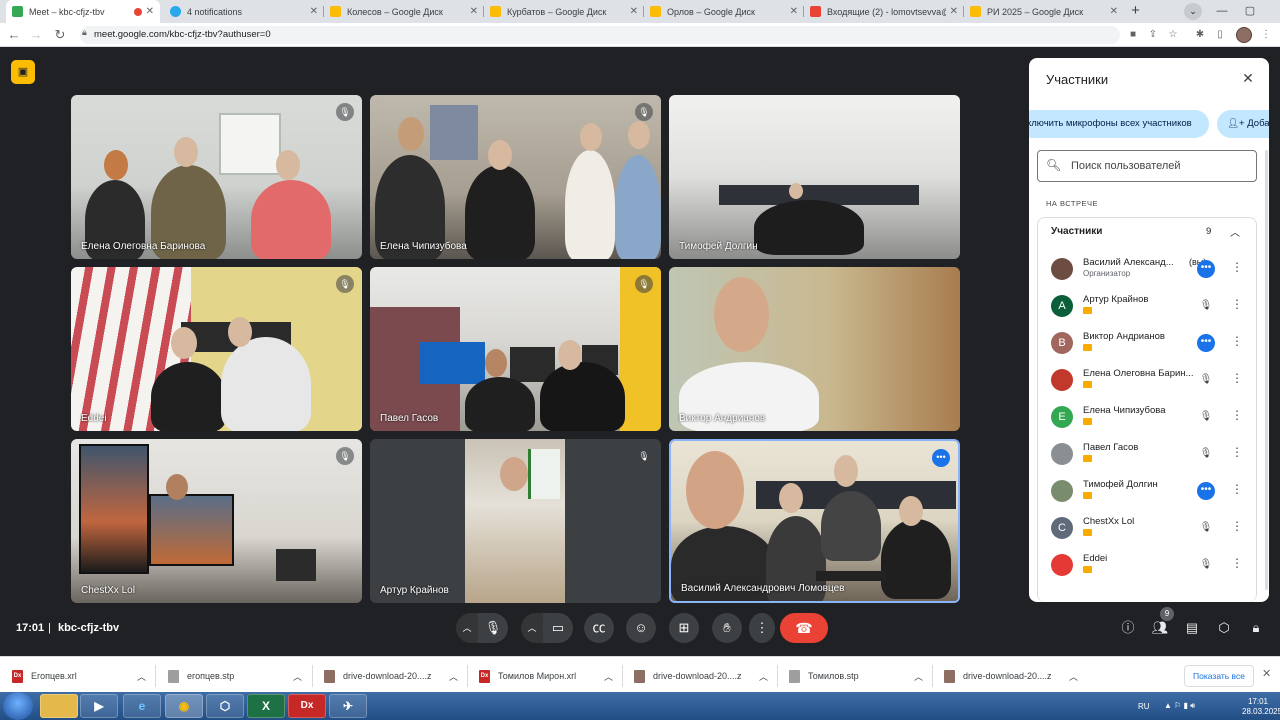 The height and width of the screenshot is (720, 1280). What do you see at coordinates (216, 177) in the screenshot?
I see `video-tile: 🎙︎ Елена Олеговна Баринова` at bounding box center [216, 177].